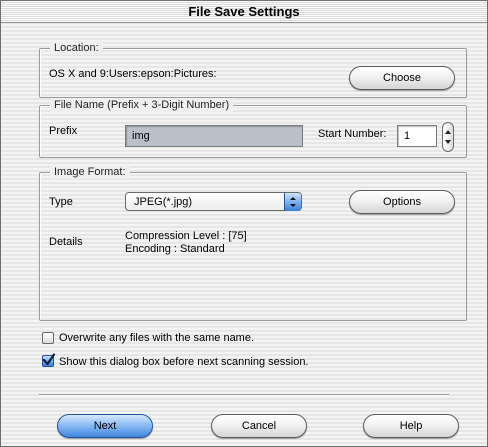 The height and width of the screenshot is (447, 488). What do you see at coordinates (417, 136) in the screenshot?
I see `start-number-input: 1` at bounding box center [417, 136].